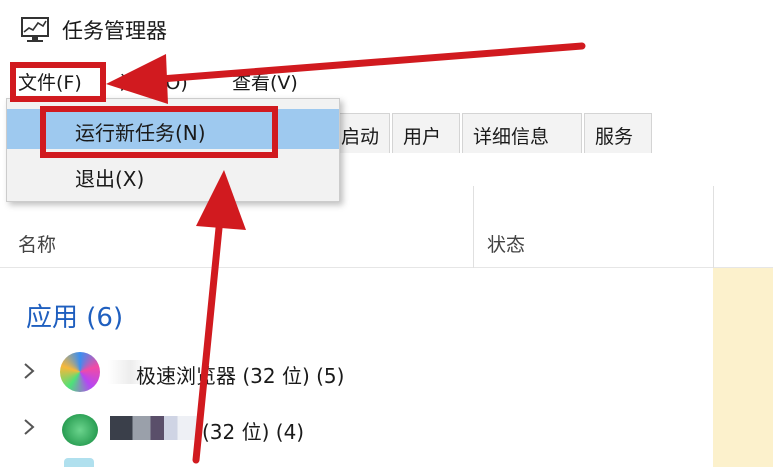 The height and width of the screenshot is (467, 773). I want to click on group-header-apps: 应用 (6), so click(75, 318).